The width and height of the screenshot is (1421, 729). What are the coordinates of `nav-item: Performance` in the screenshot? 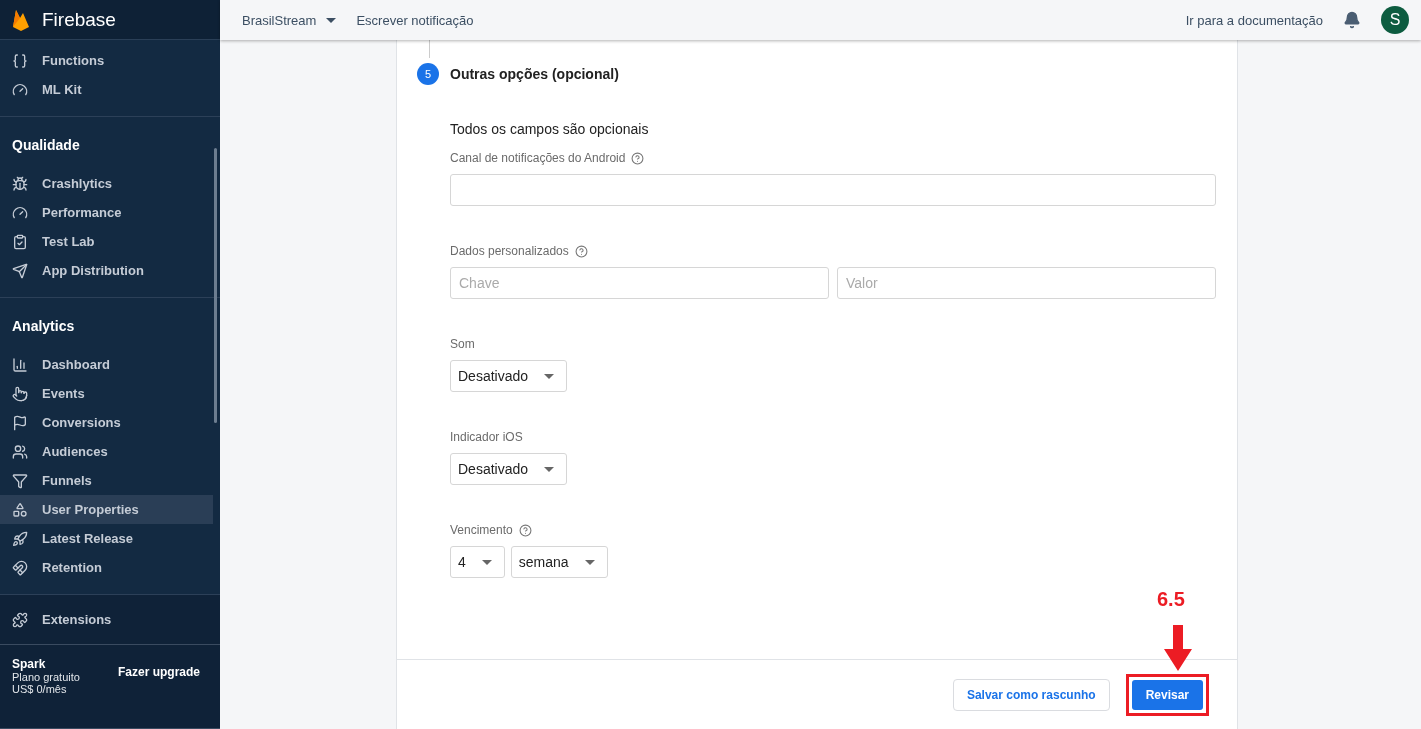 It's located at (106, 212).